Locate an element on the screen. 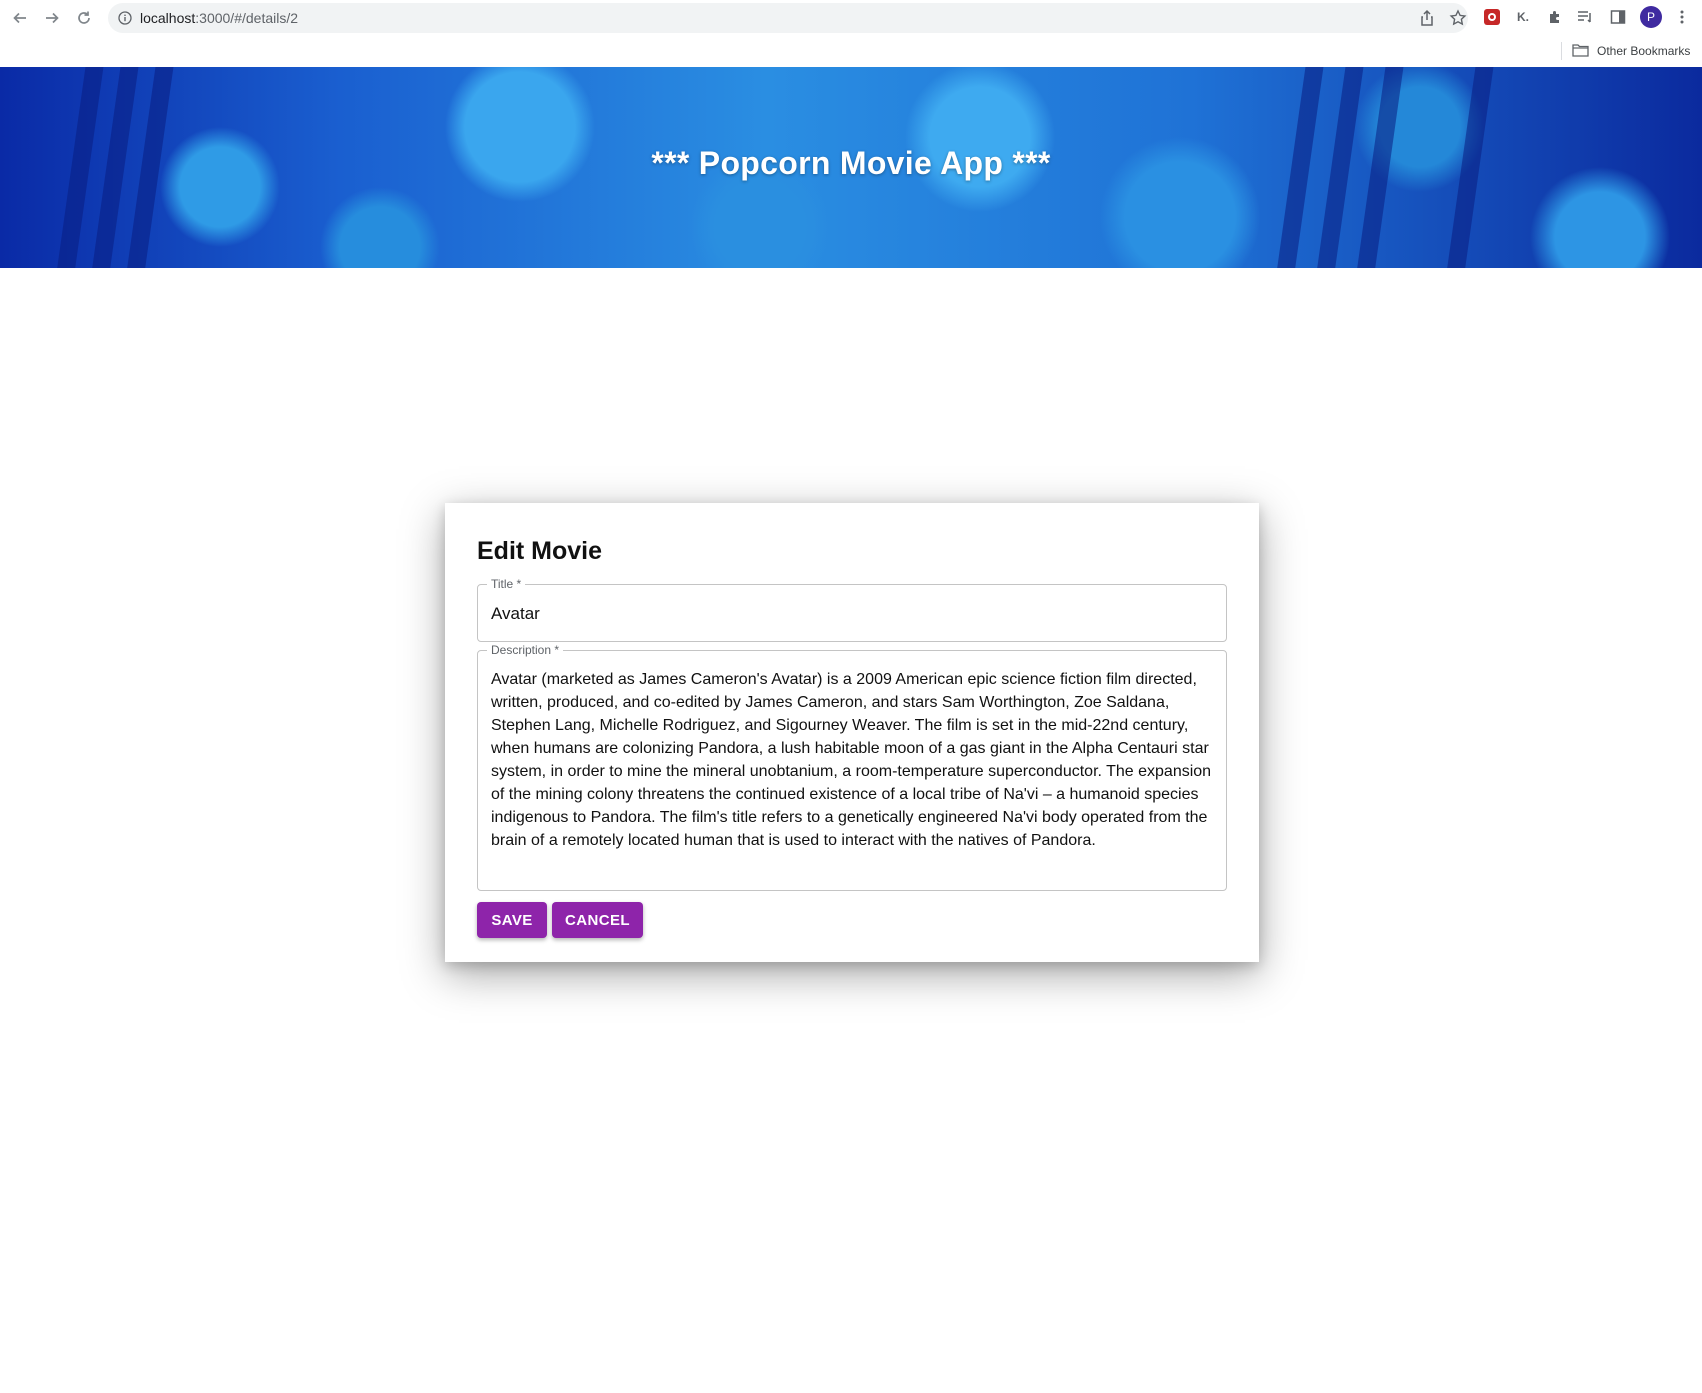 The height and width of the screenshot is (1393, 1702). profile-avatar: P is located at coordinates (1651, 17).